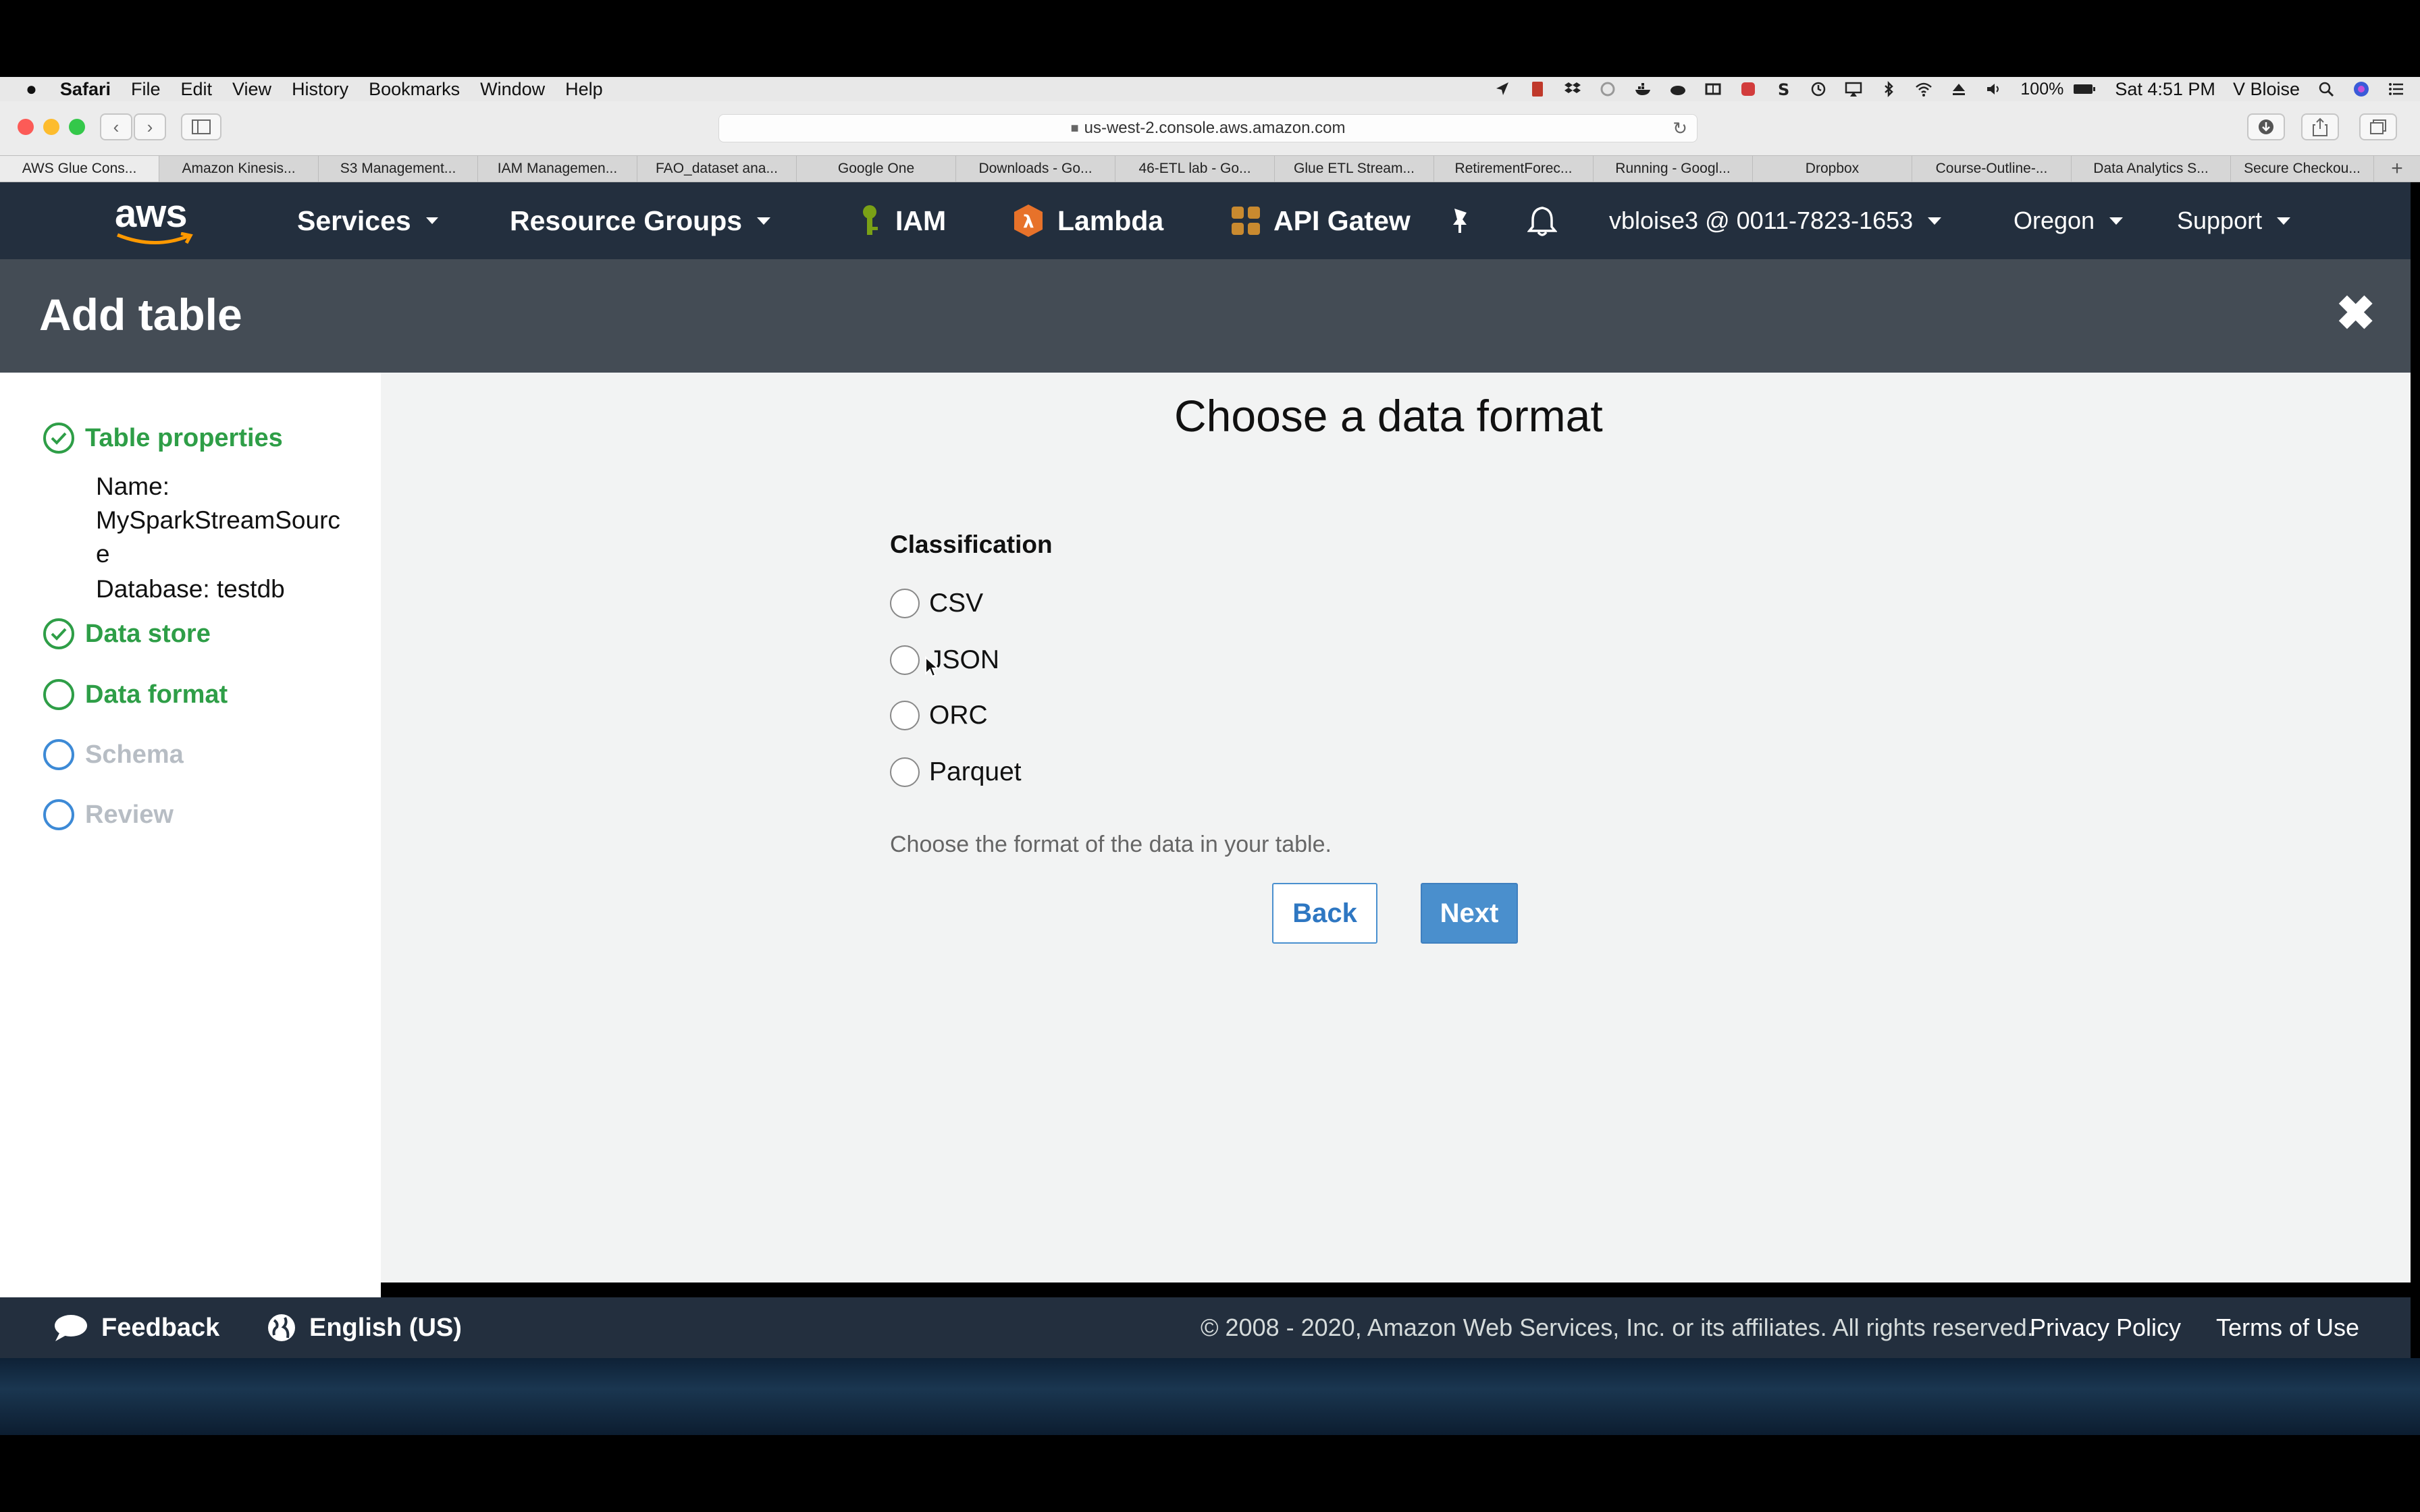 The image size is (2420, 1512). What do you see at coordinates (1643, 89) in the screenshot?
I see `docker-icon` at bounding box center [1643, 89].